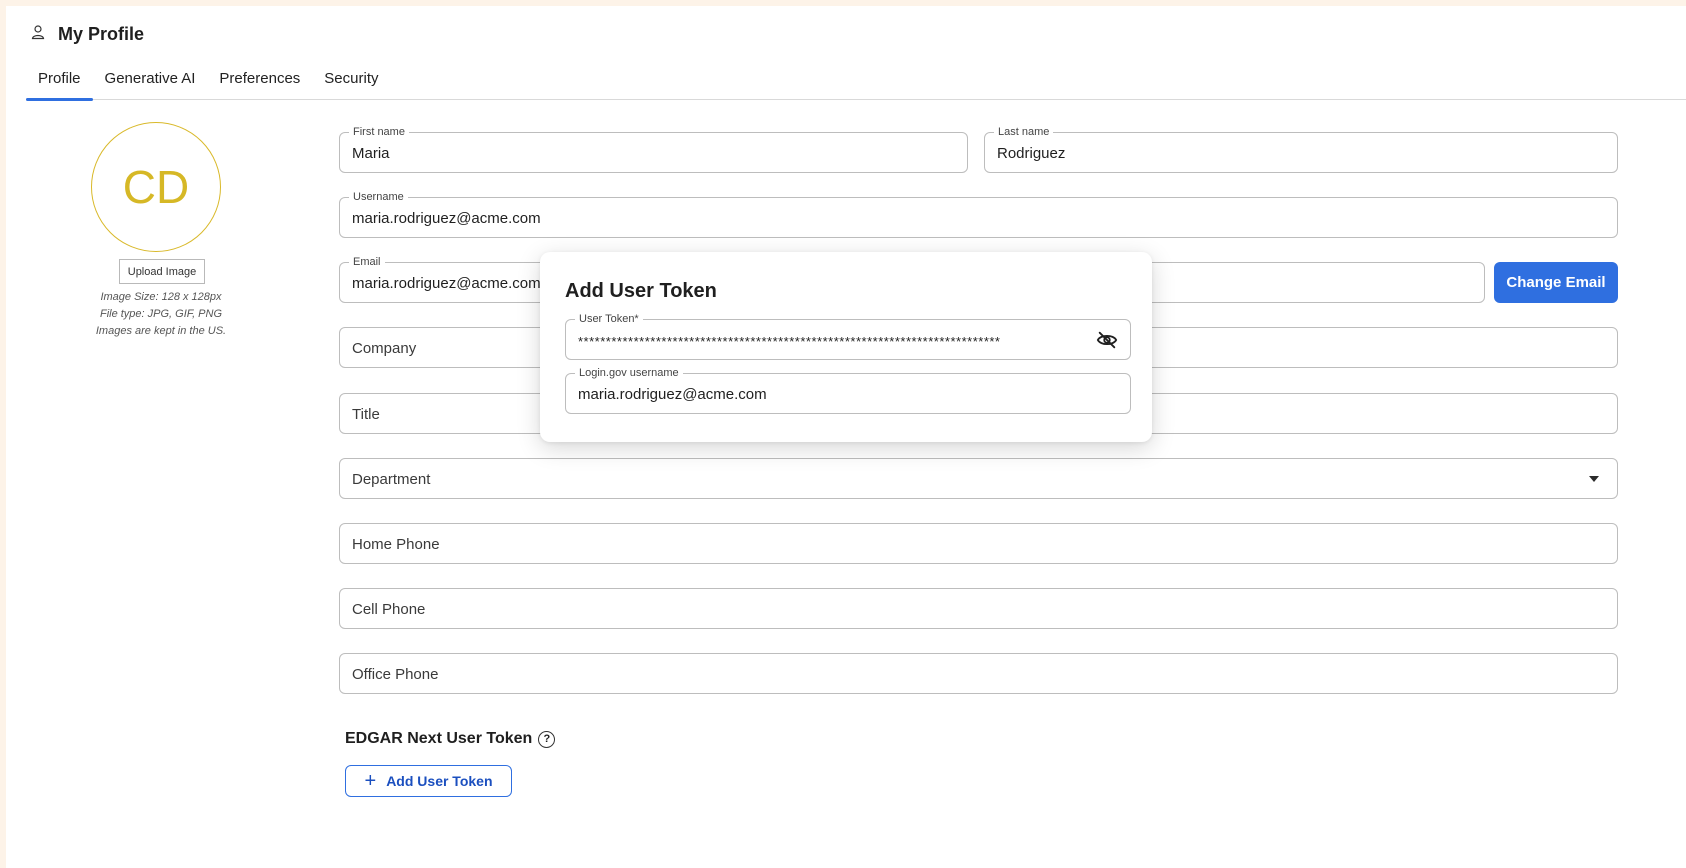  I want to click on username-field: Username maria.rodriguez@acme.com, so click(978, 214).